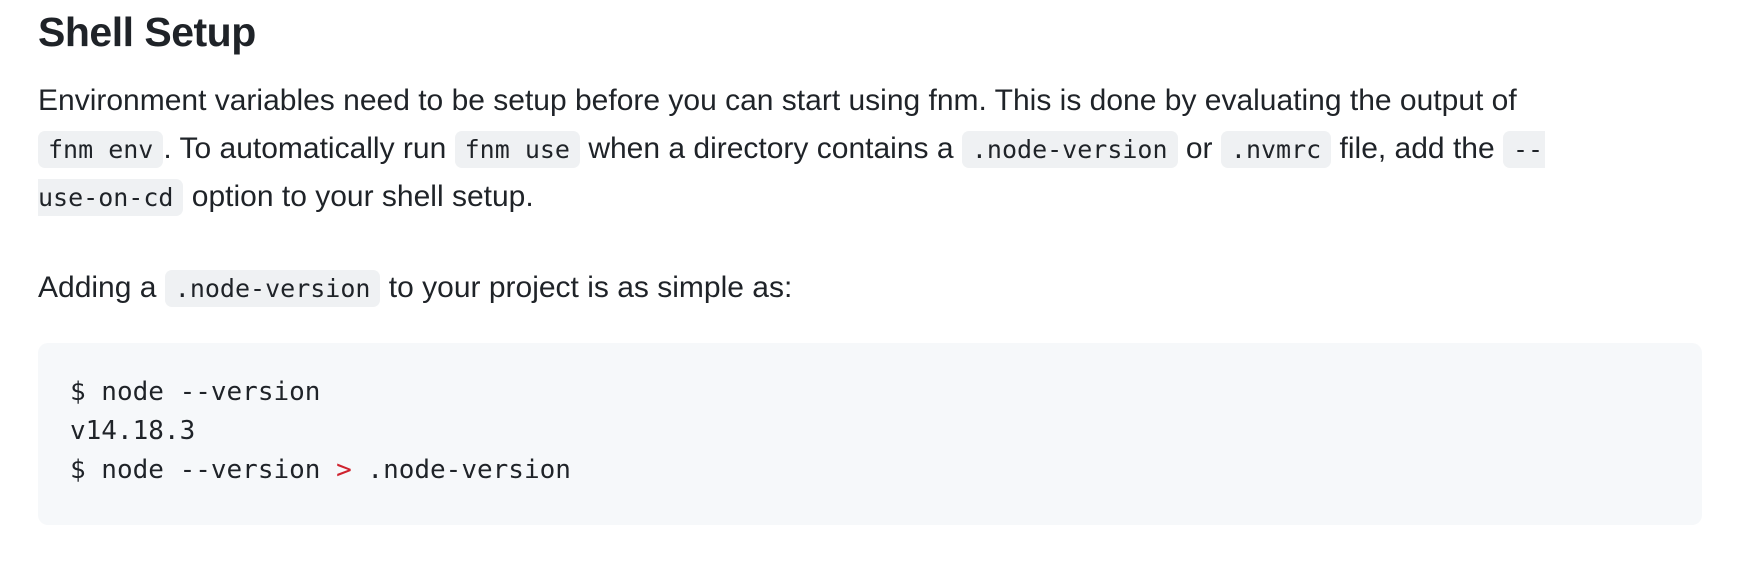 This screenshot has width=1744, height=562. I want to click on inline-code-nvmrc: .nvmrc, so click(1276, 149).